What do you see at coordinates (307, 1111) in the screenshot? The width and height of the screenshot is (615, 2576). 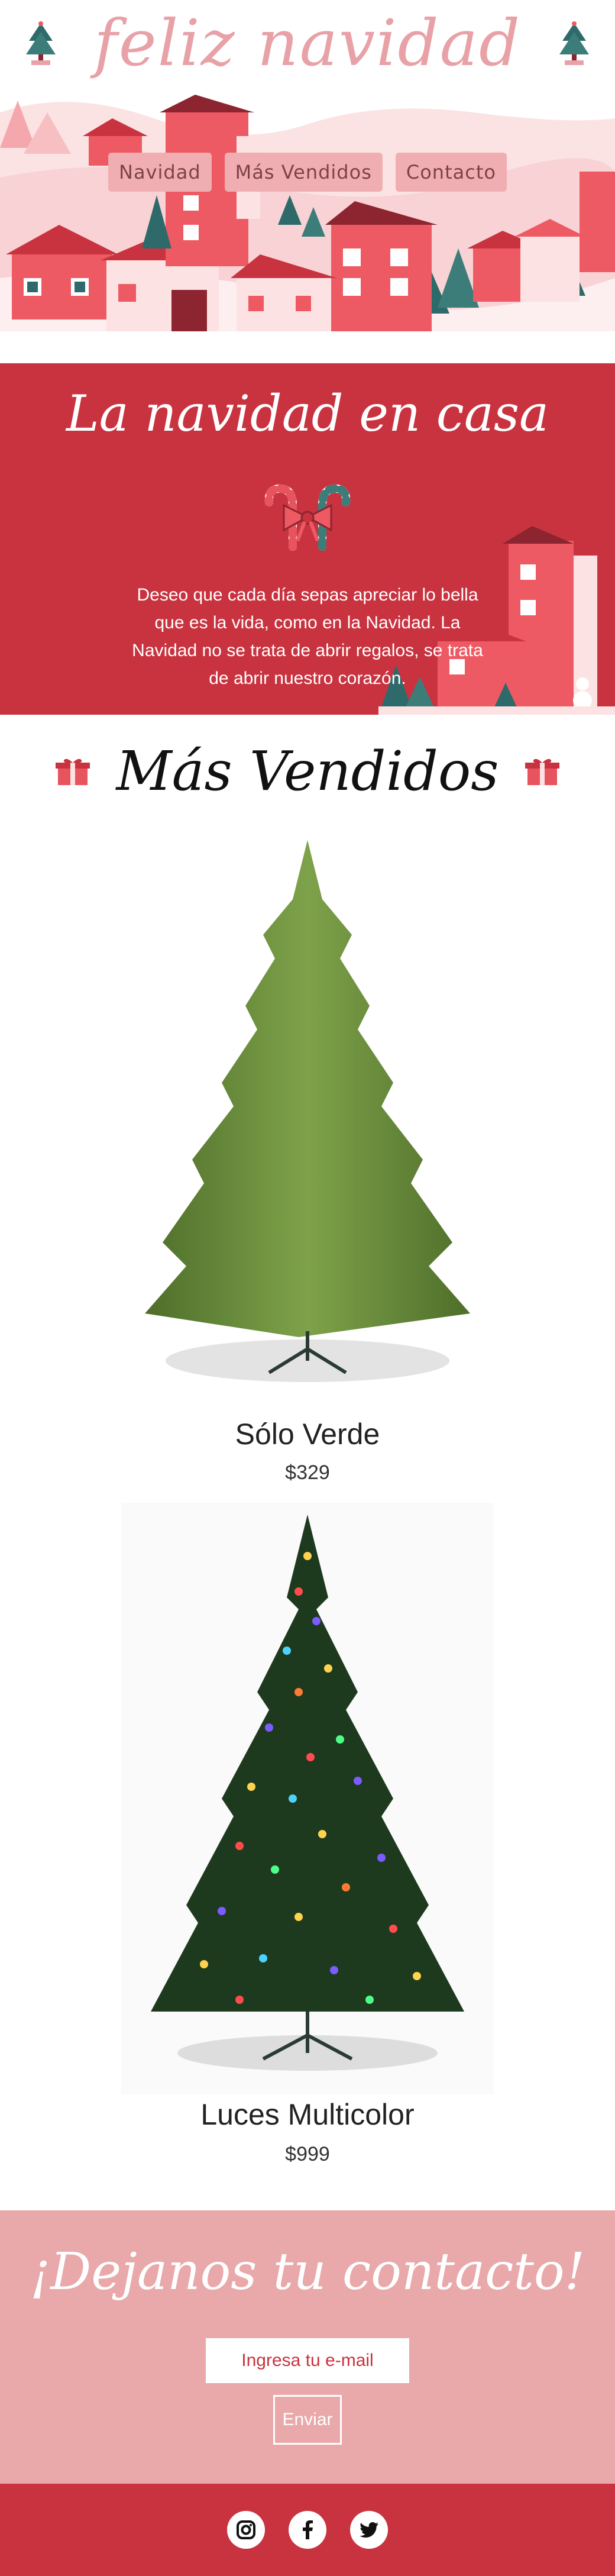 I see `green-tree-image` at bounding box center [307, 1111].